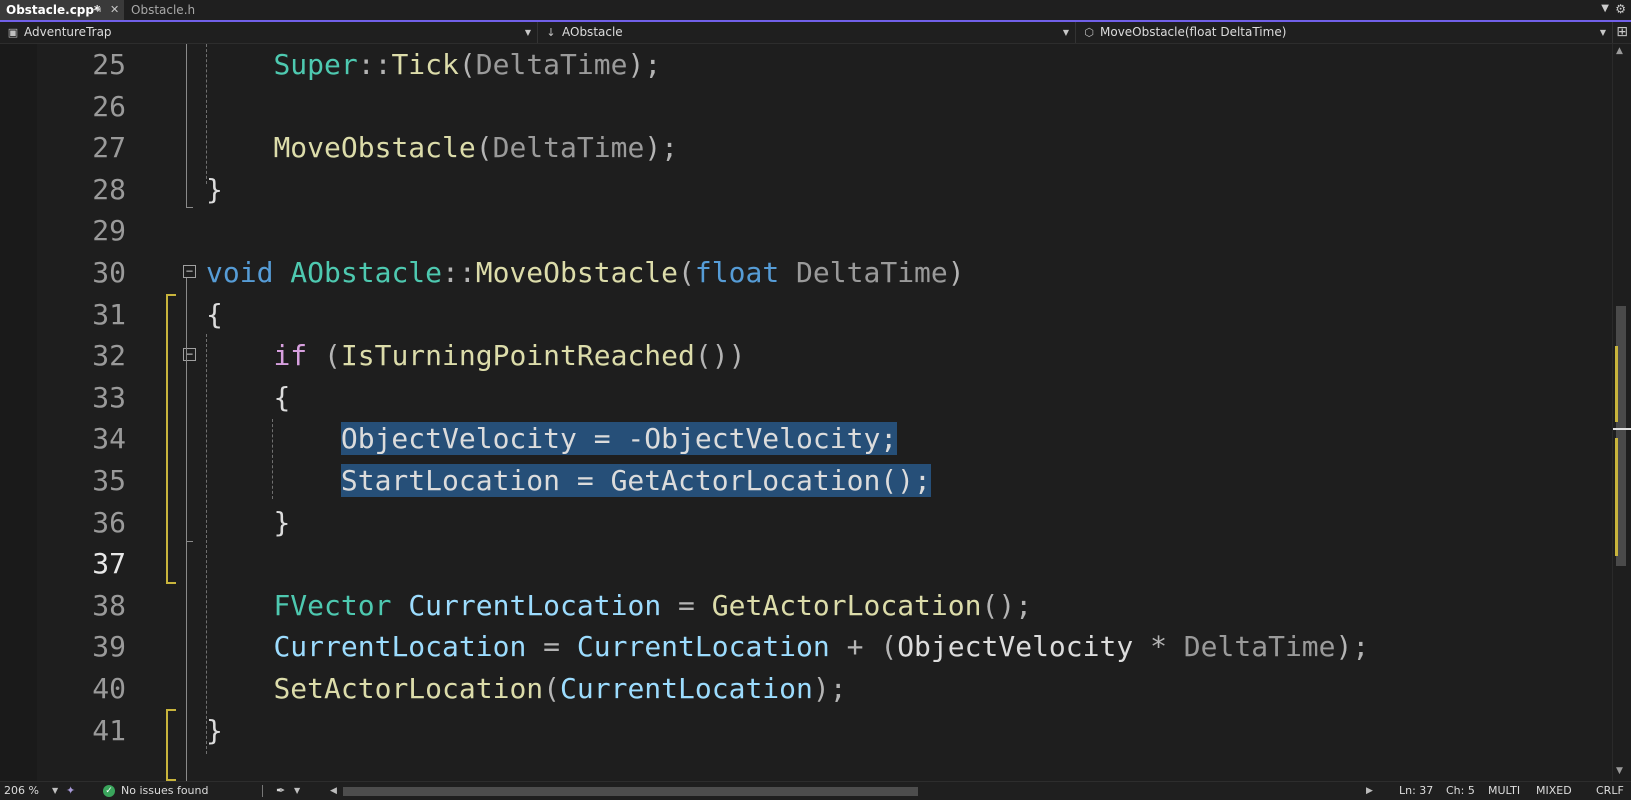  Describe the element at coordinates (109, 272) in the screenshot. I see `line-number: 30` at that location.